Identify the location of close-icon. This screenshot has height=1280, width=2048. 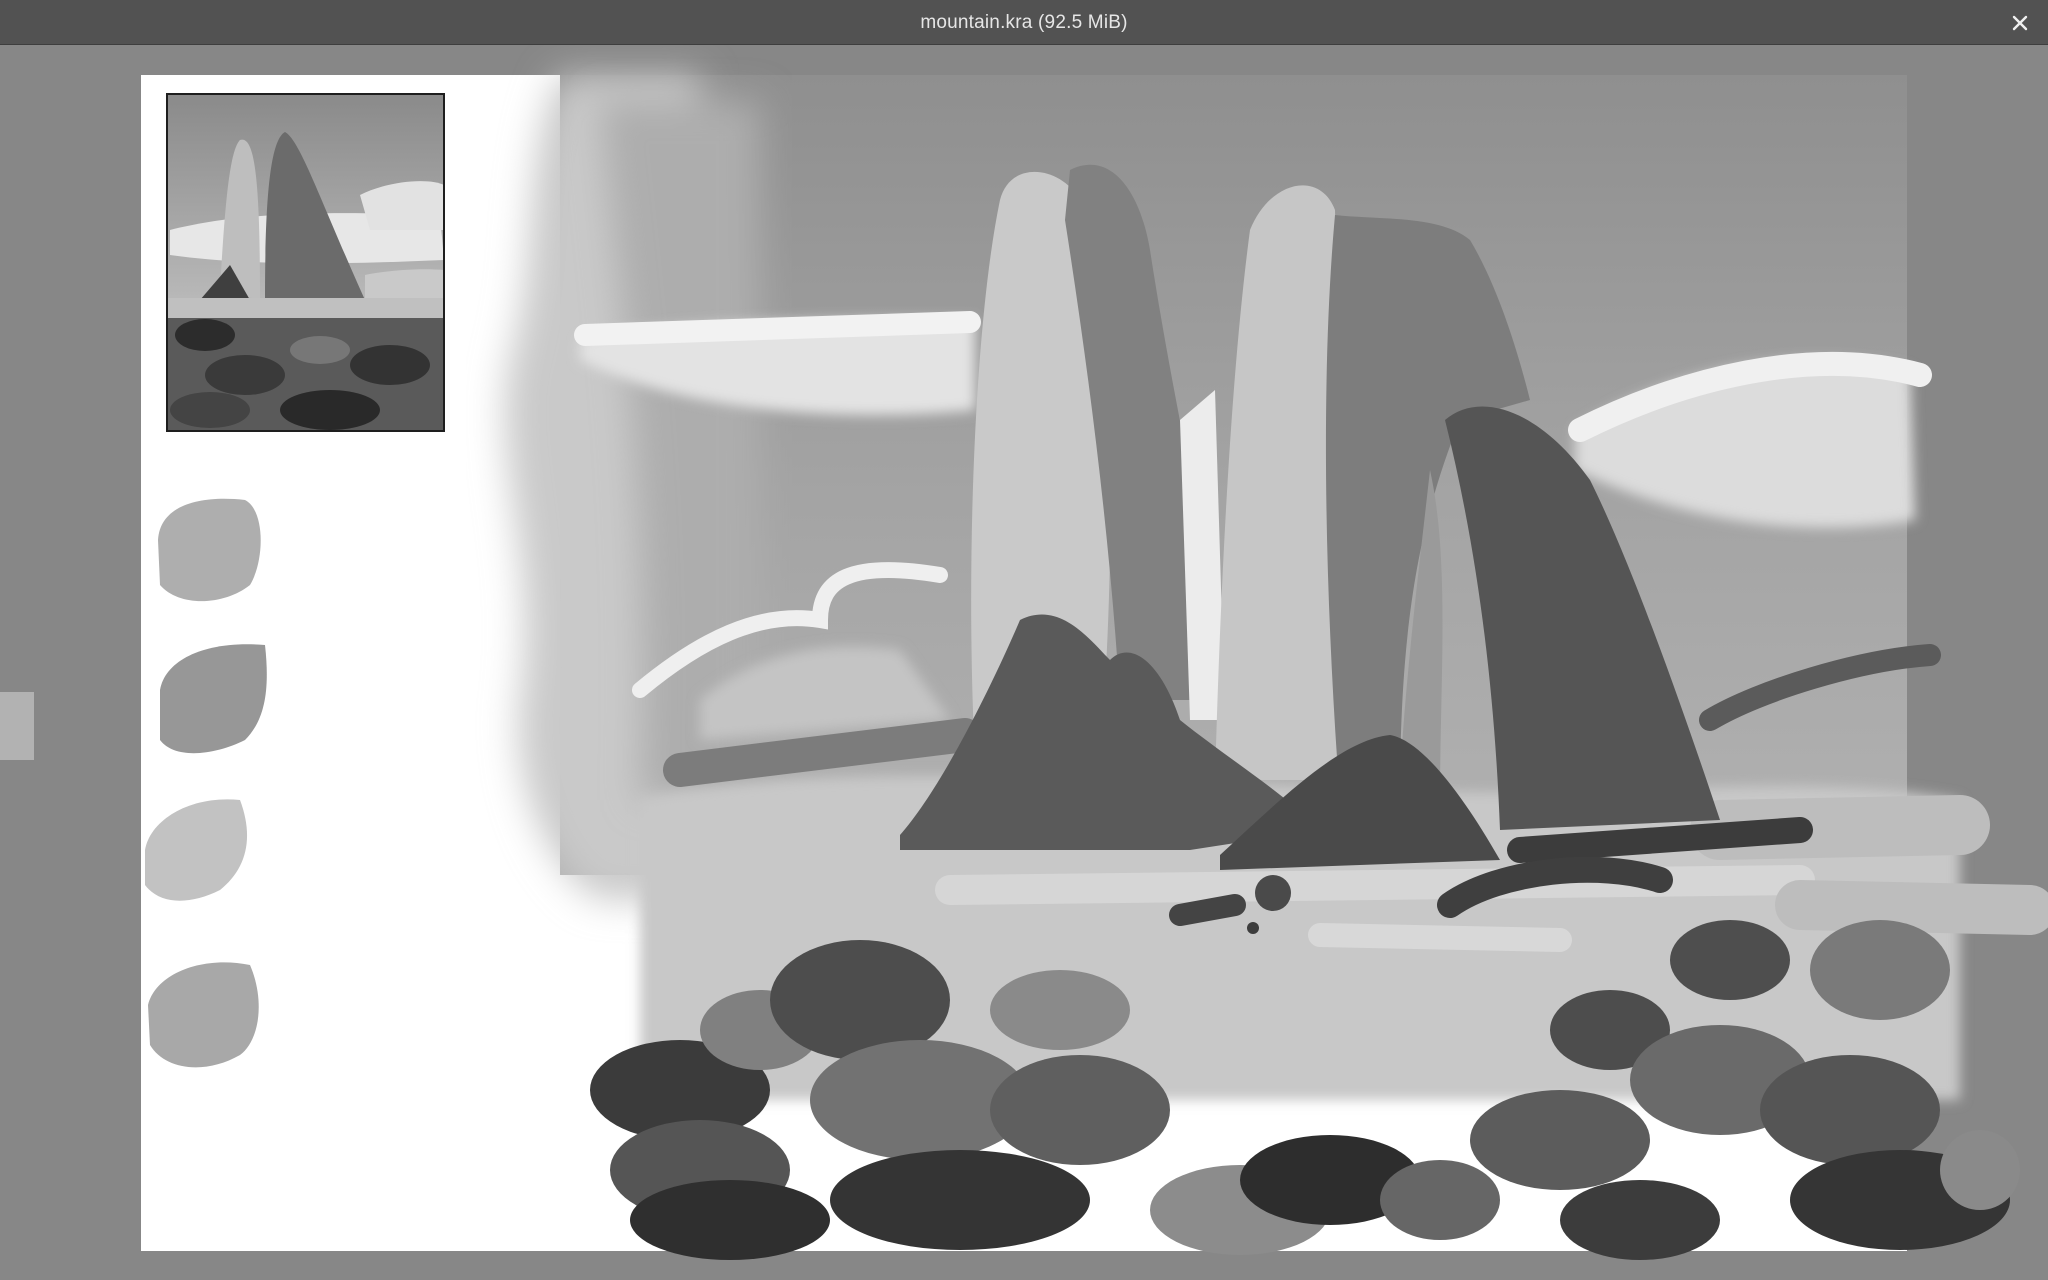
(2020, 23).